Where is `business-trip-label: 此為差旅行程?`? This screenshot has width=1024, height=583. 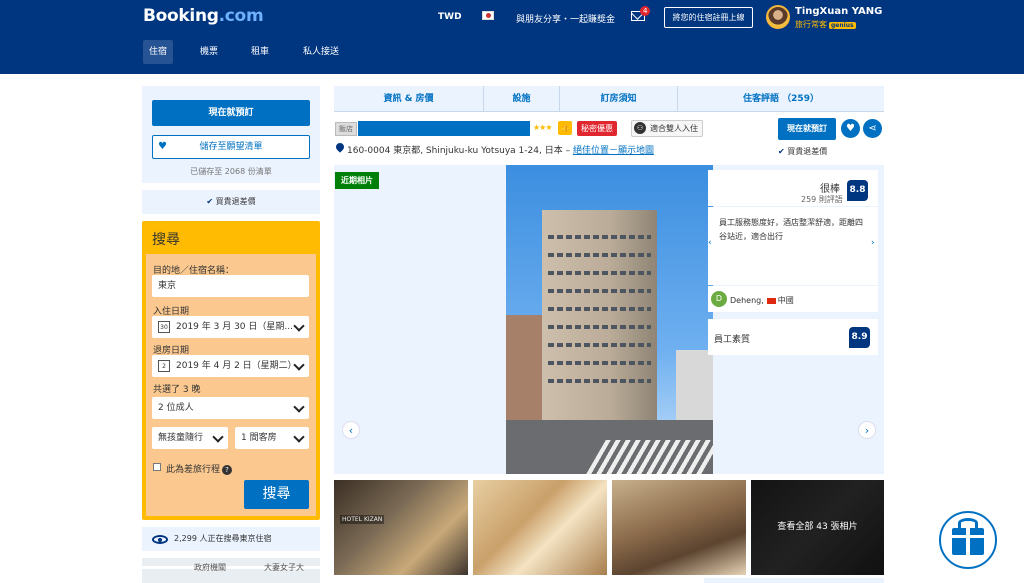 business-trip-label: 此為差旅行程? is located at coordinates (199, 468).